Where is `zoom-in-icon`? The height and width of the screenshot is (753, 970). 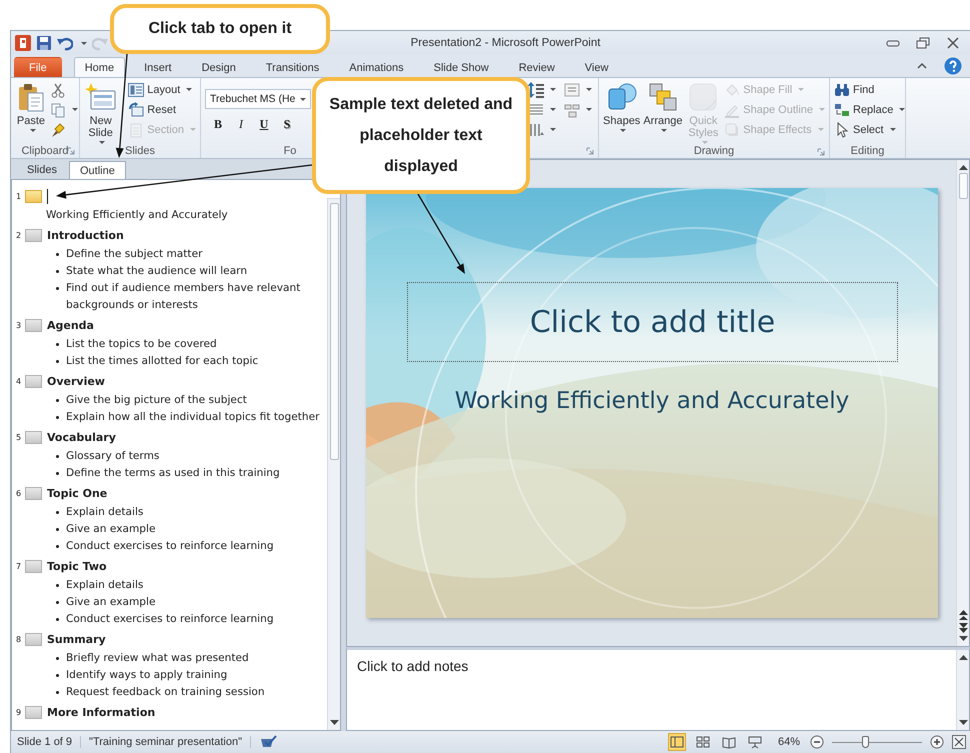 zoom-in-icon is located at coordinates (937, 742).